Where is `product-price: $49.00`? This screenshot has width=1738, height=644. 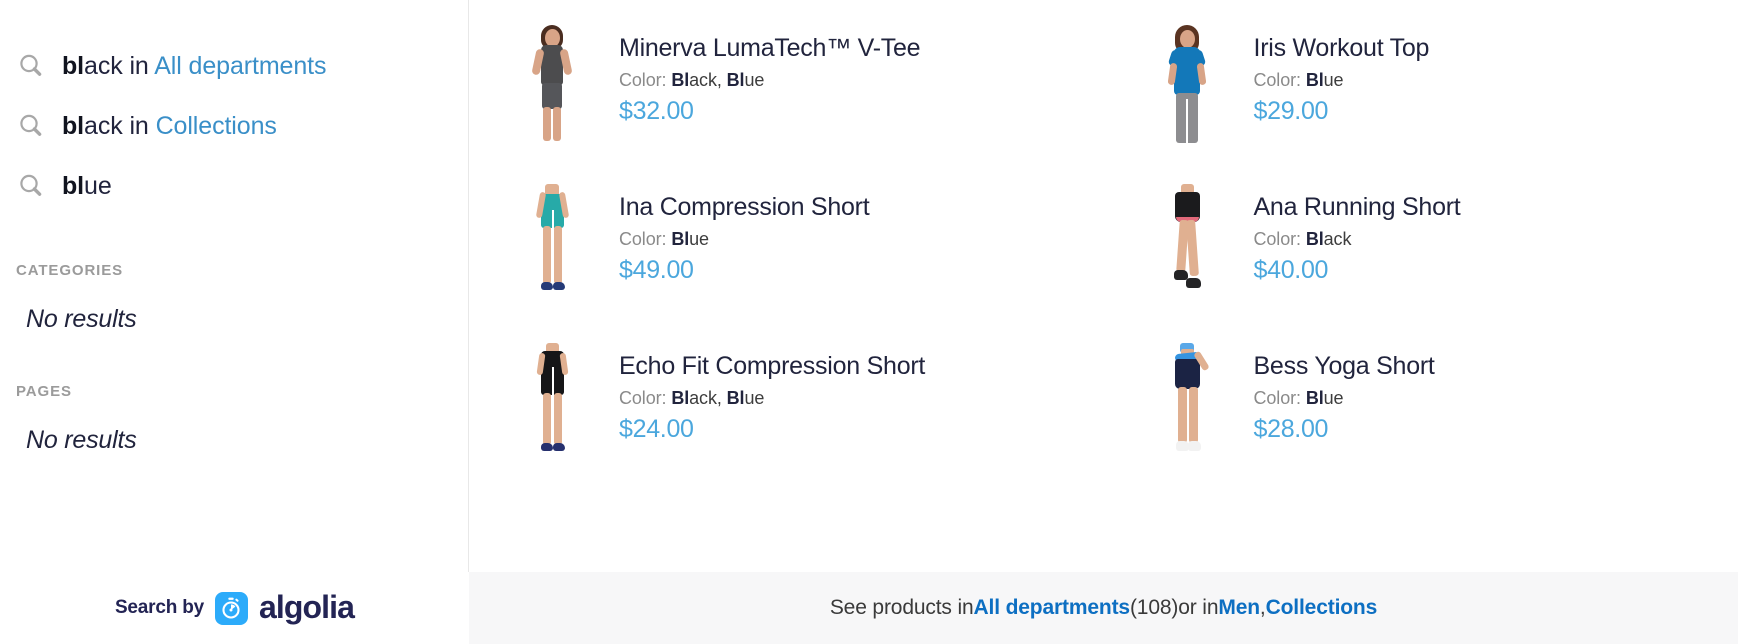 product-price: $49.00 is located at coordinates (656, 270).